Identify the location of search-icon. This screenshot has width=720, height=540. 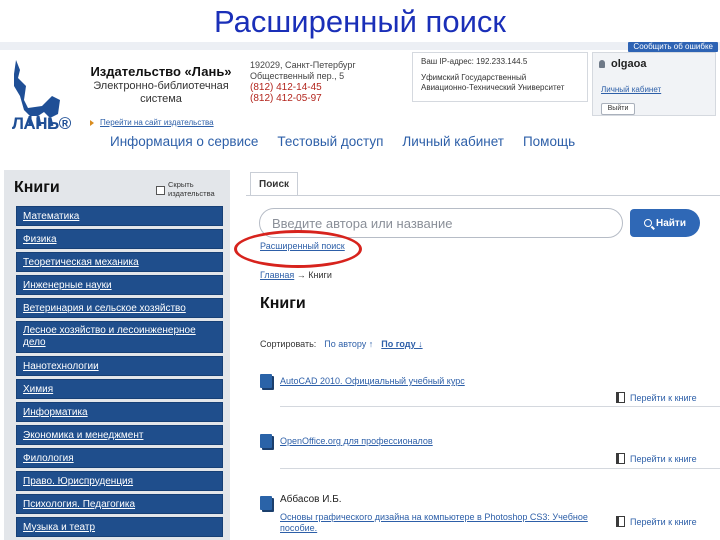
(648, 223).